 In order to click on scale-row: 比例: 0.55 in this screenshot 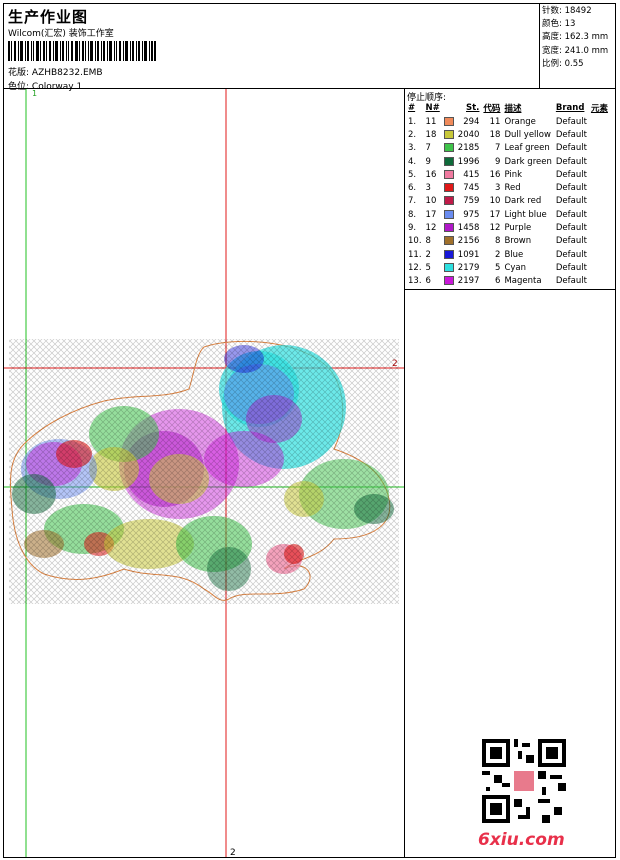, I will do `click(578, 64)`.